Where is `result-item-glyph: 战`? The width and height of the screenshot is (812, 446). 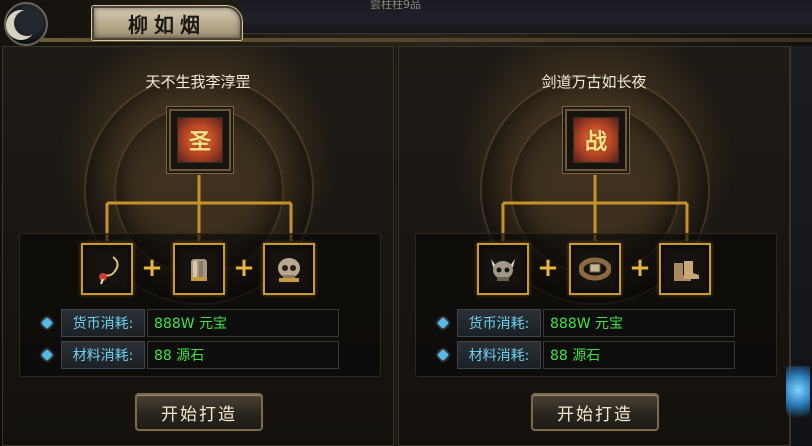 result-item-glyph: 战 is located at coordinates (595, 142).